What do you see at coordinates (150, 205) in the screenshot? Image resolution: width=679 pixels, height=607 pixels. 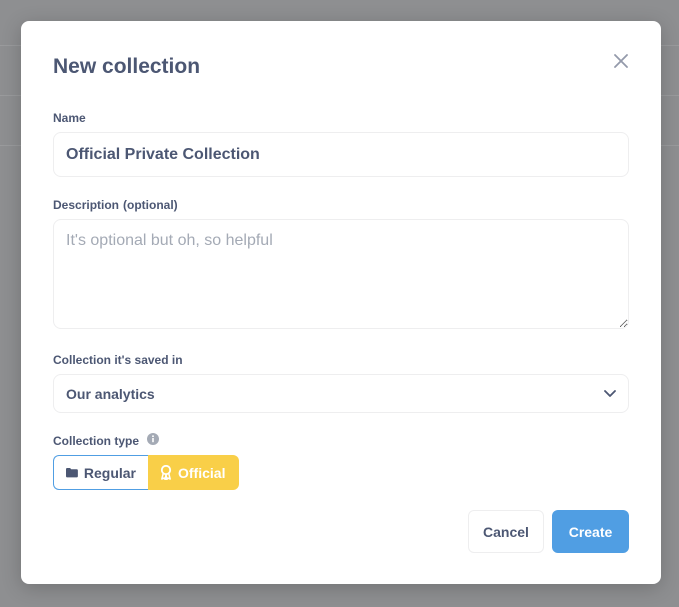 I see `optional-tag: (optional)` at bounding box center [150, 205].